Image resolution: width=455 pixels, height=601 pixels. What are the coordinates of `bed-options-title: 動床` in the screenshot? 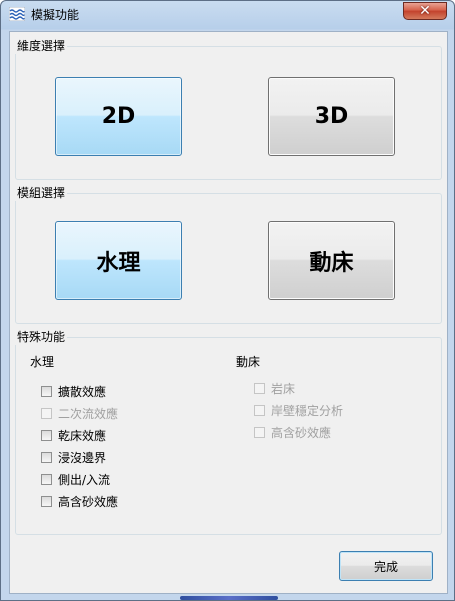 It's located at (248, 362).